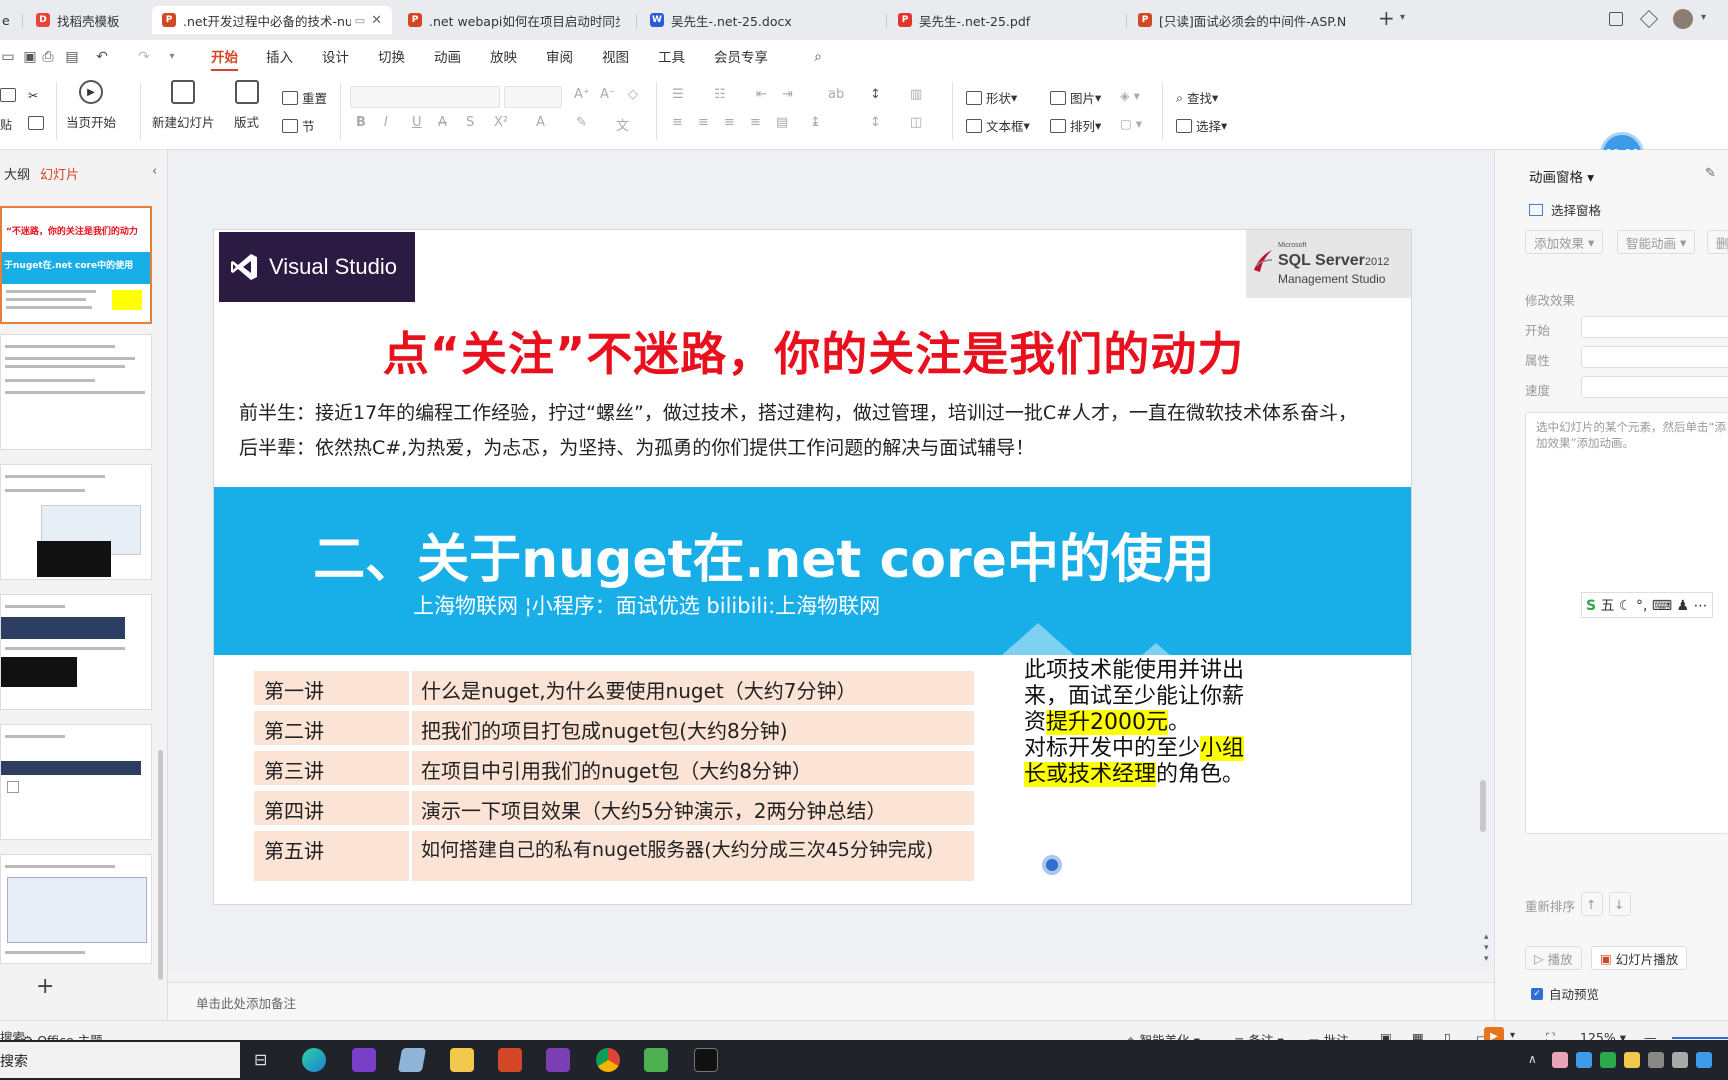  Describe the element at coordinates (782, 122) in the screenshot. I see `distribute-icon: ▤` at that location.